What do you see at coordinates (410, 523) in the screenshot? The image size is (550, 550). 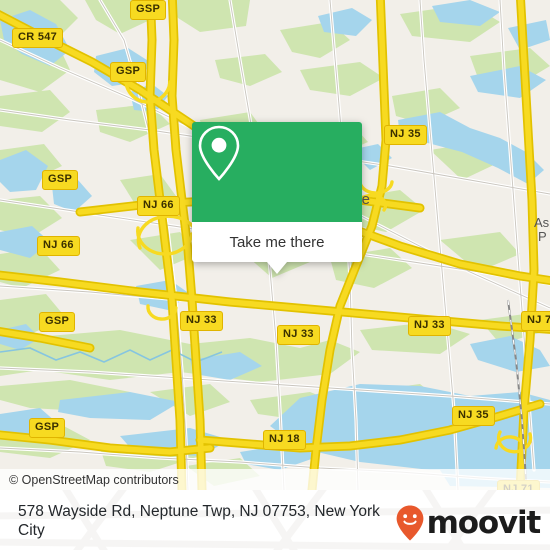 I see `moovit-pin-smiley-icon` at bounding box center [410, 523].